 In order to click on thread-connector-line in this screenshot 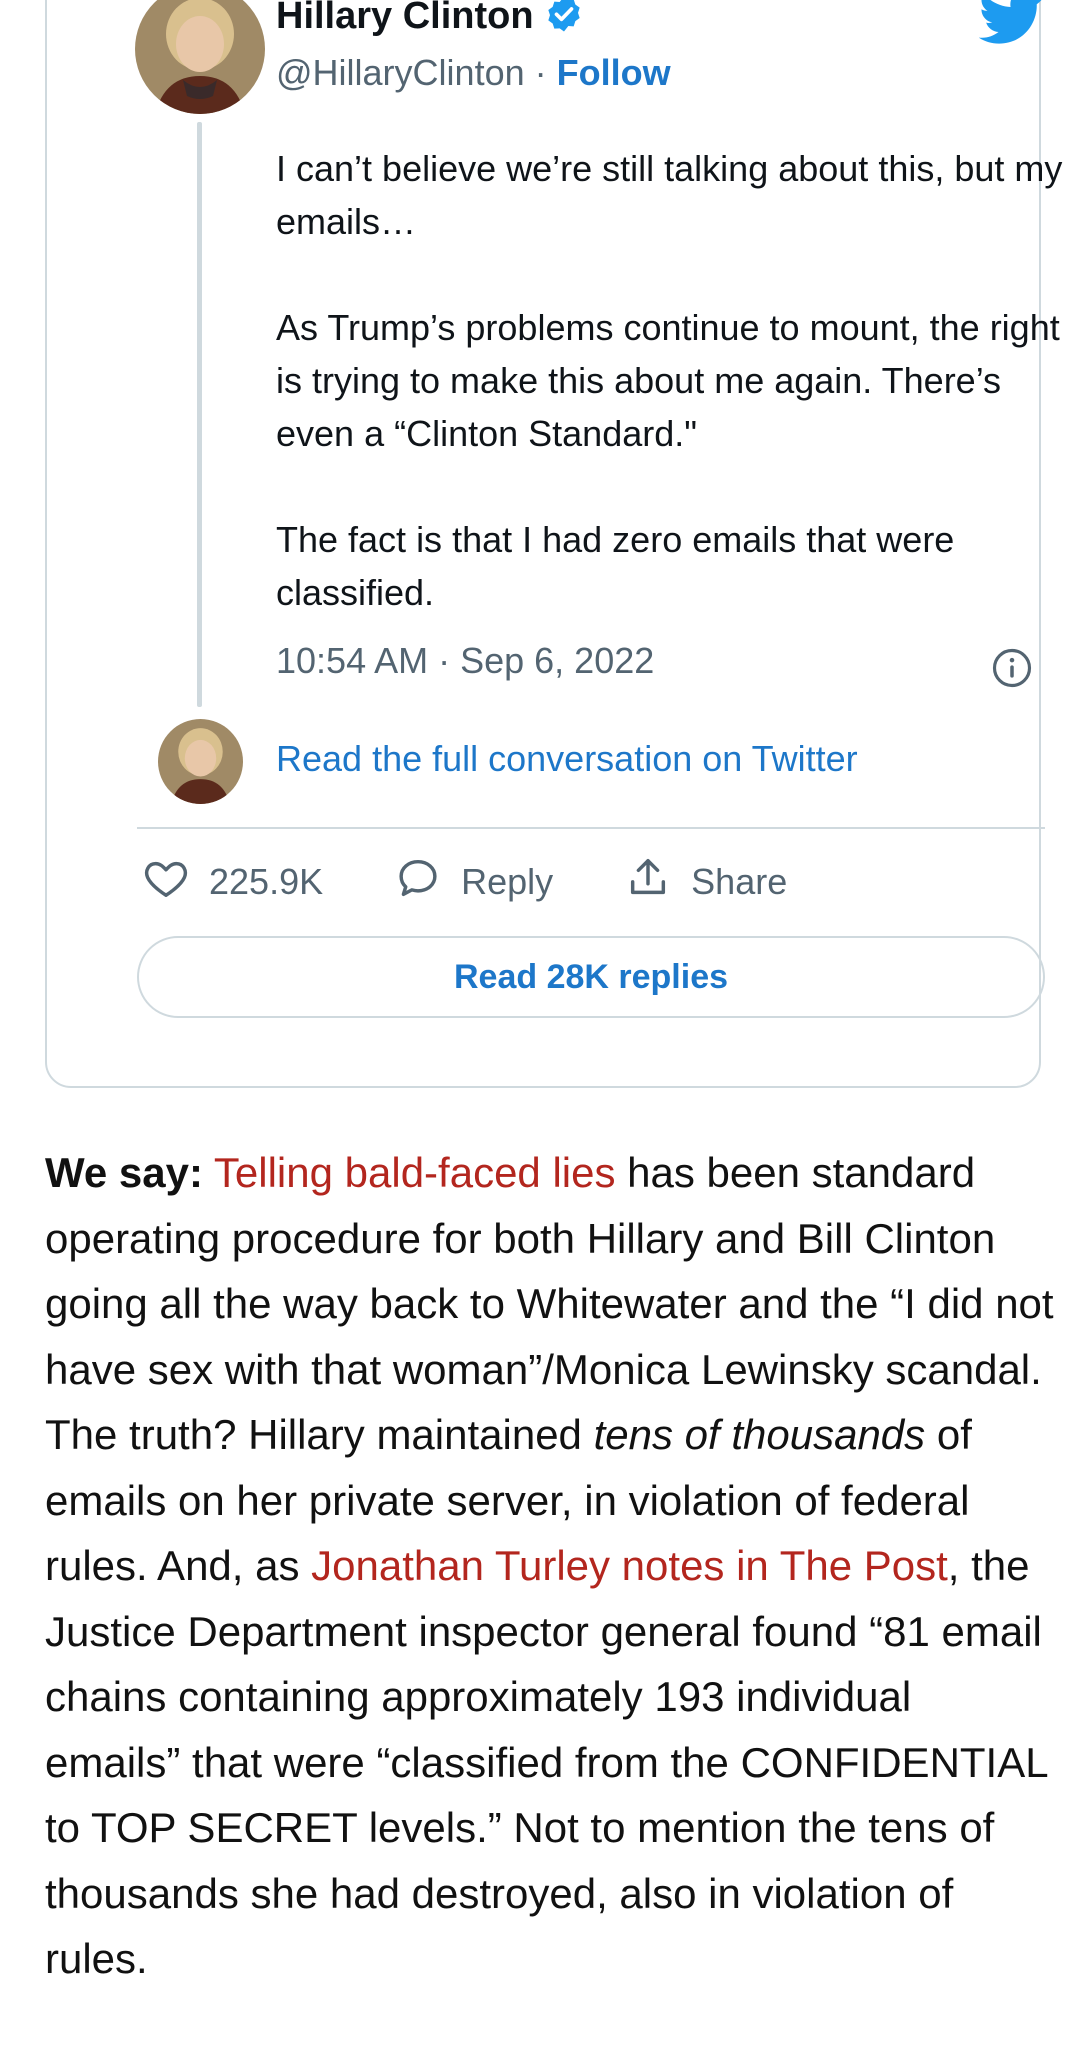, I will do `click(199, 414)`.